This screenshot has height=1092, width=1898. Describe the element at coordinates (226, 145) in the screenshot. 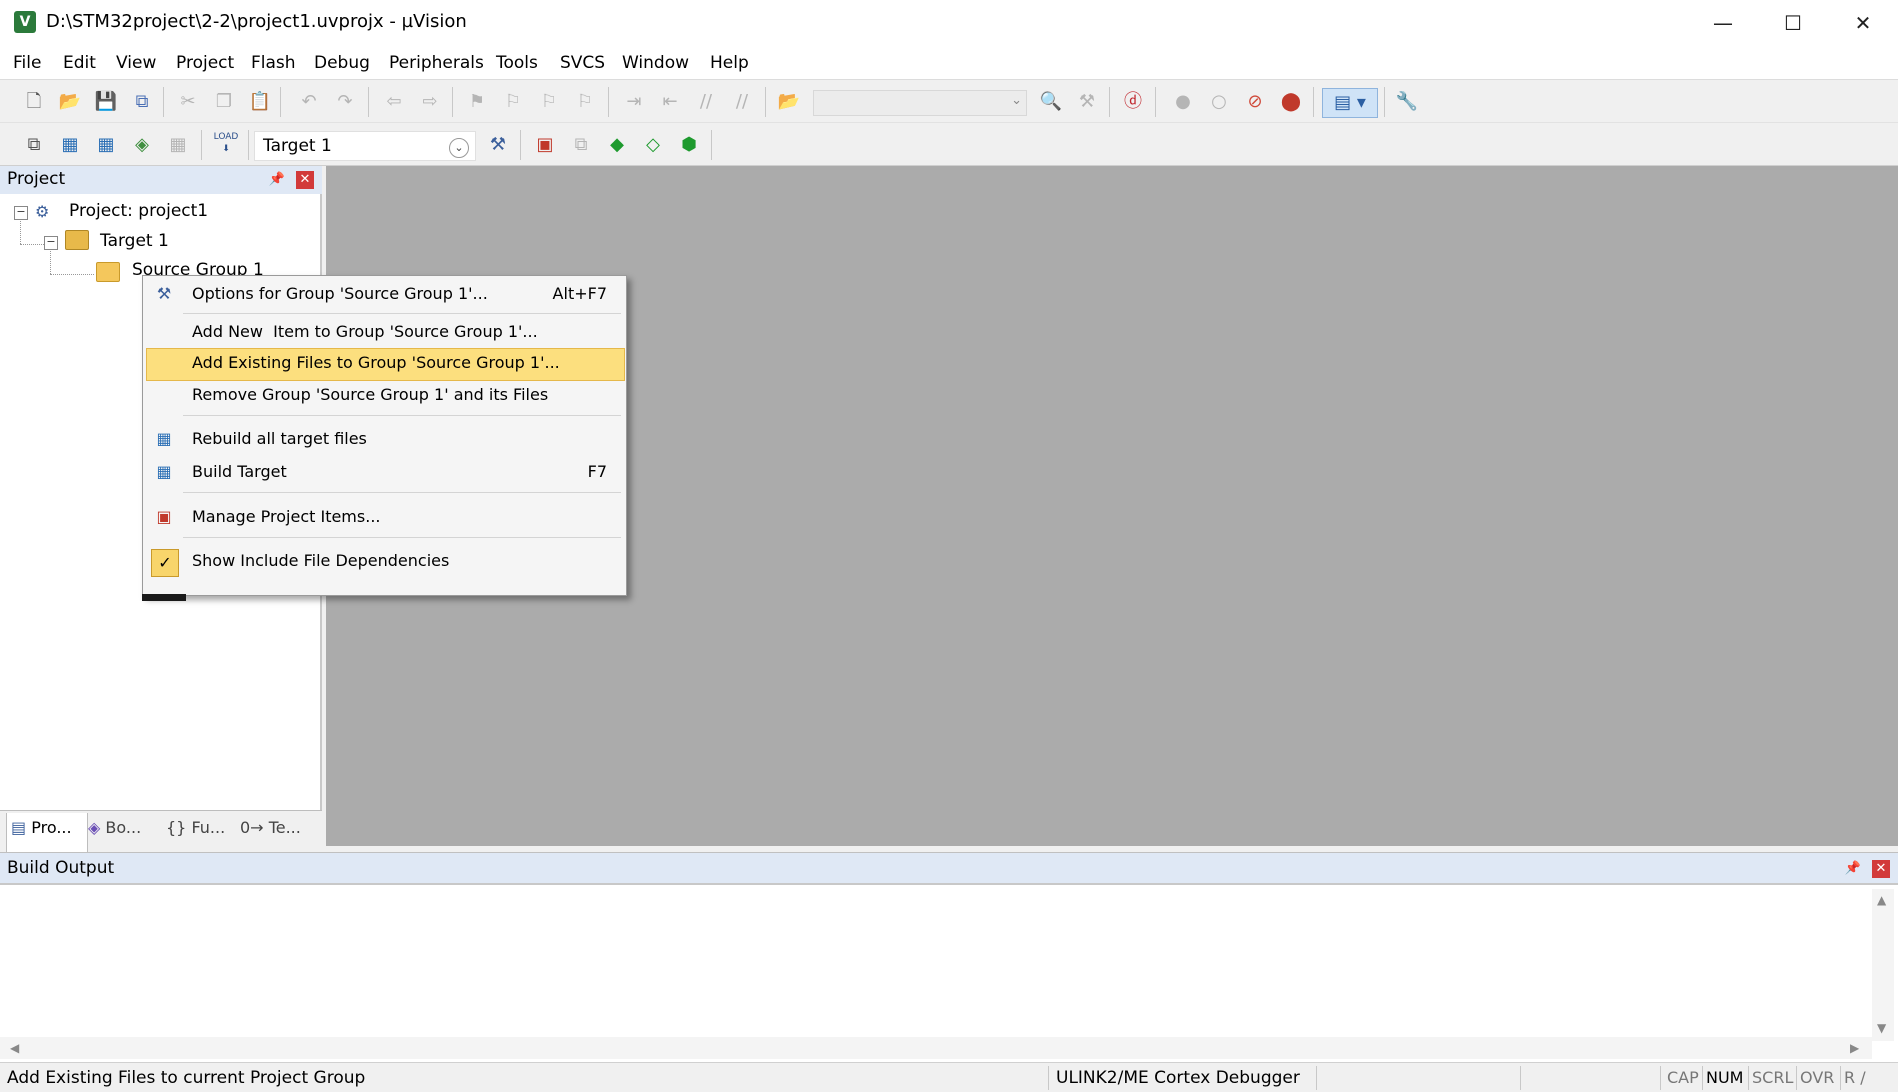

I see `load-icon: LOAD ⬇` at that location.